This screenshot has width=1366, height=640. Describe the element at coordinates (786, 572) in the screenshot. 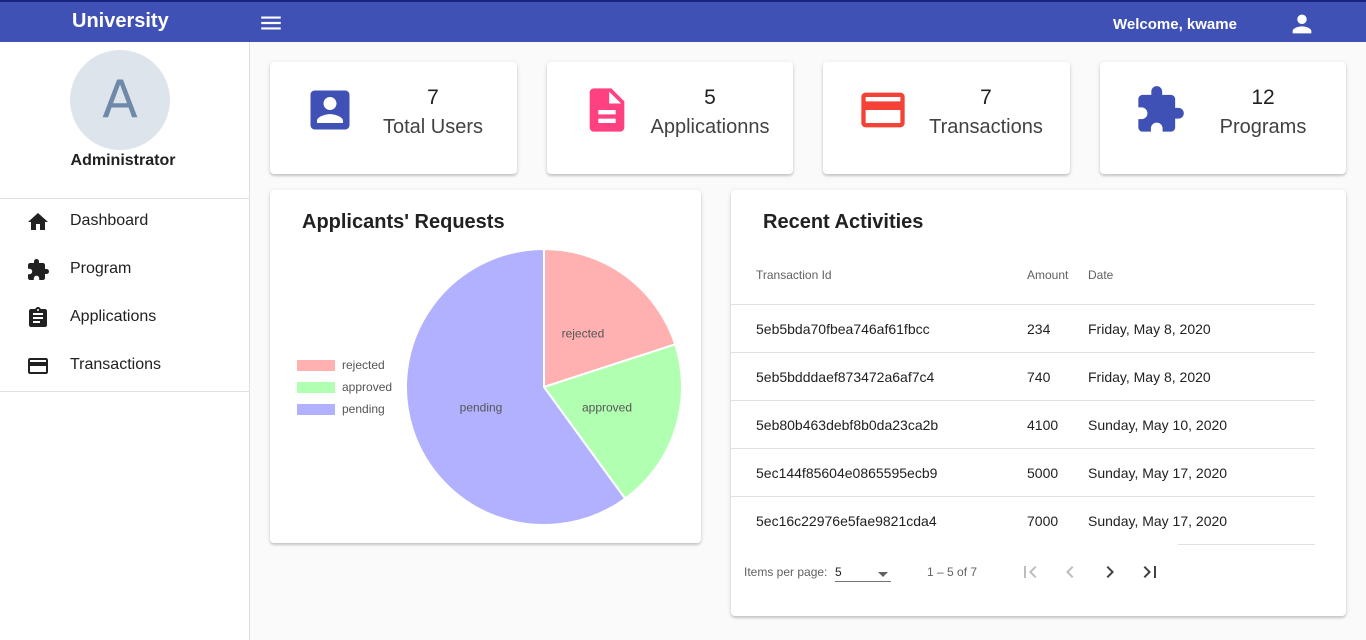

I see `items-per-page-label: Items per page:` at that location.